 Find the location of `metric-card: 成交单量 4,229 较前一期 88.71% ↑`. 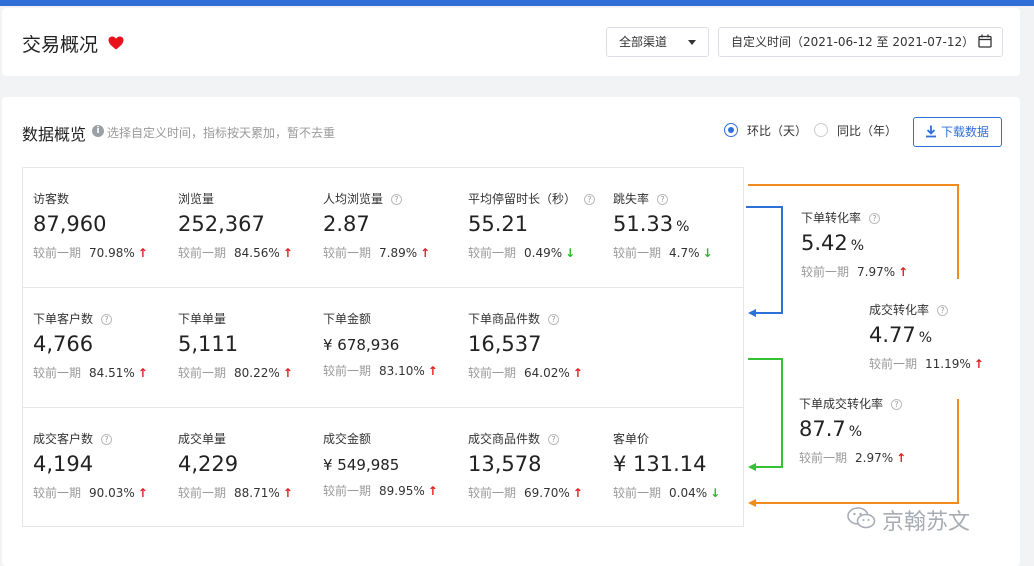

metric-card: 成交单量 4,229 较前一期 88.71% ↑ is located at coordinates (248, 465).